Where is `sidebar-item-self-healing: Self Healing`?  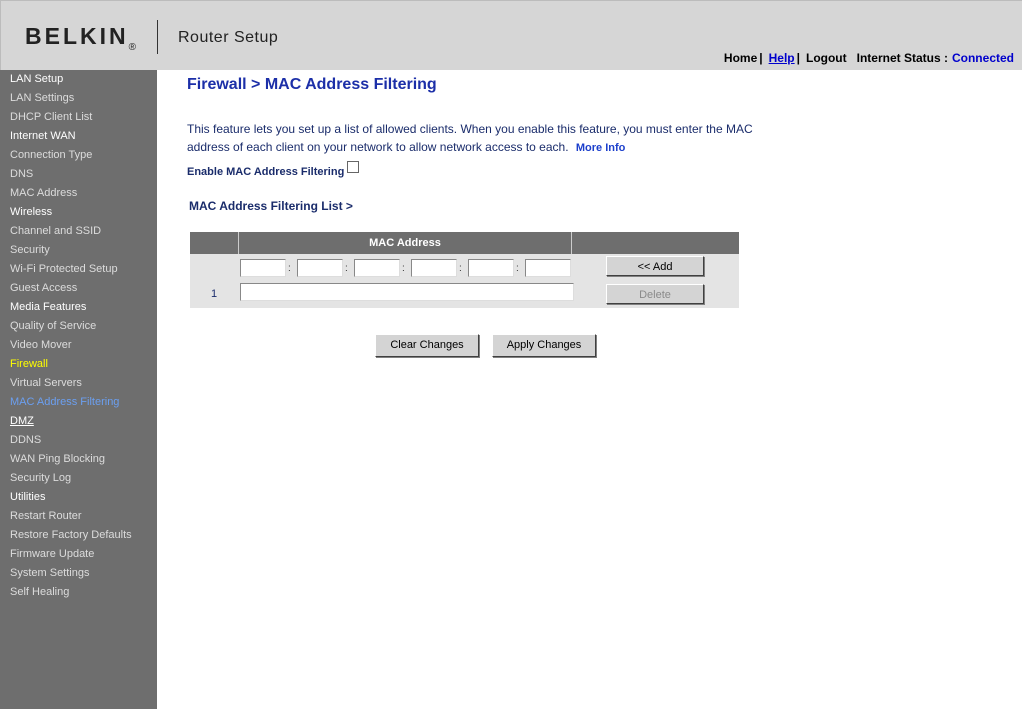 sidebar-item-self-healing: Self Healing is located at coordinates (78, 592).